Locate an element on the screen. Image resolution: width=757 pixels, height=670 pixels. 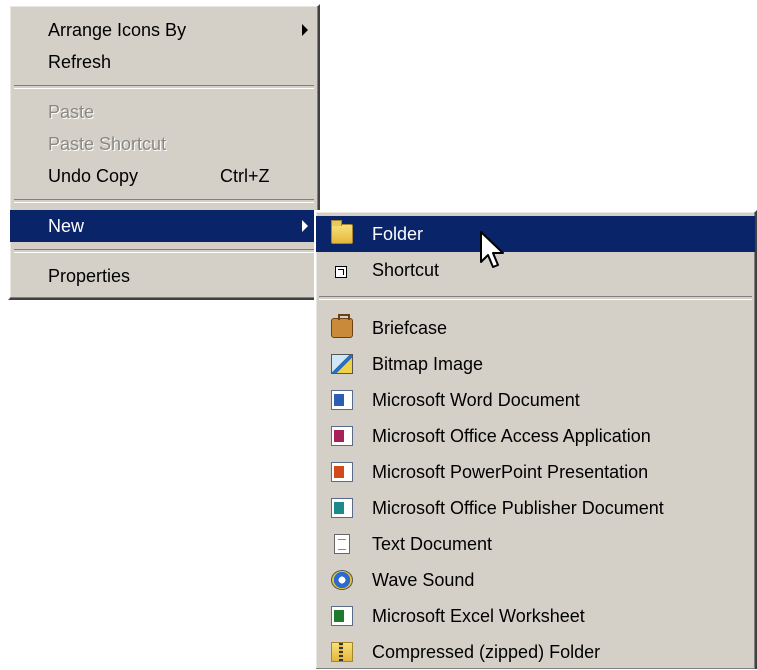
new-item-text-document: Text Document is located at coordinates (535, 544).